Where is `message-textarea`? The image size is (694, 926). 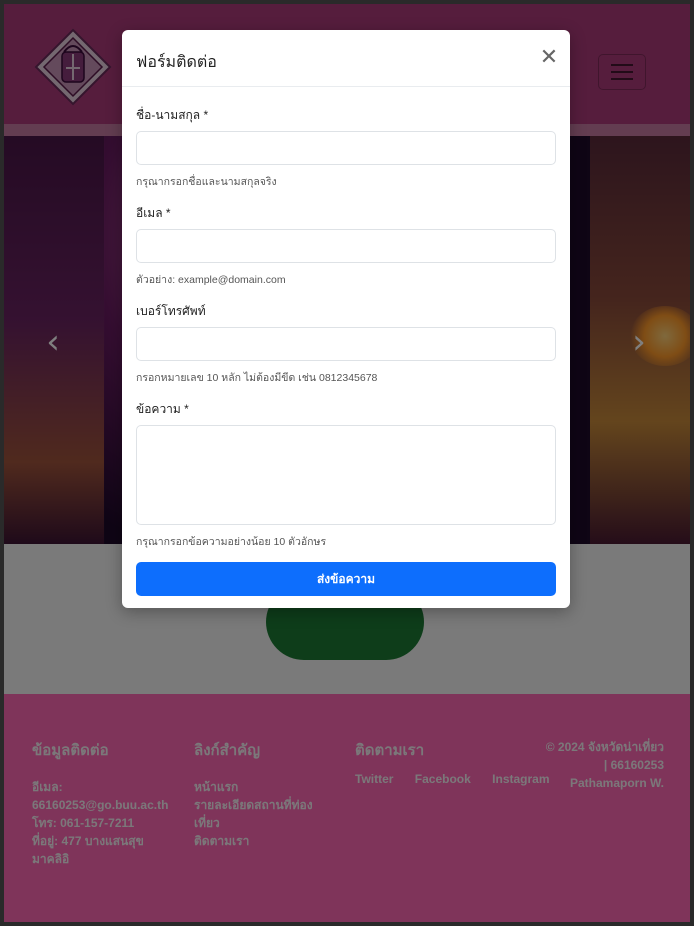
message-textarea is located at coordinates (346, 475).